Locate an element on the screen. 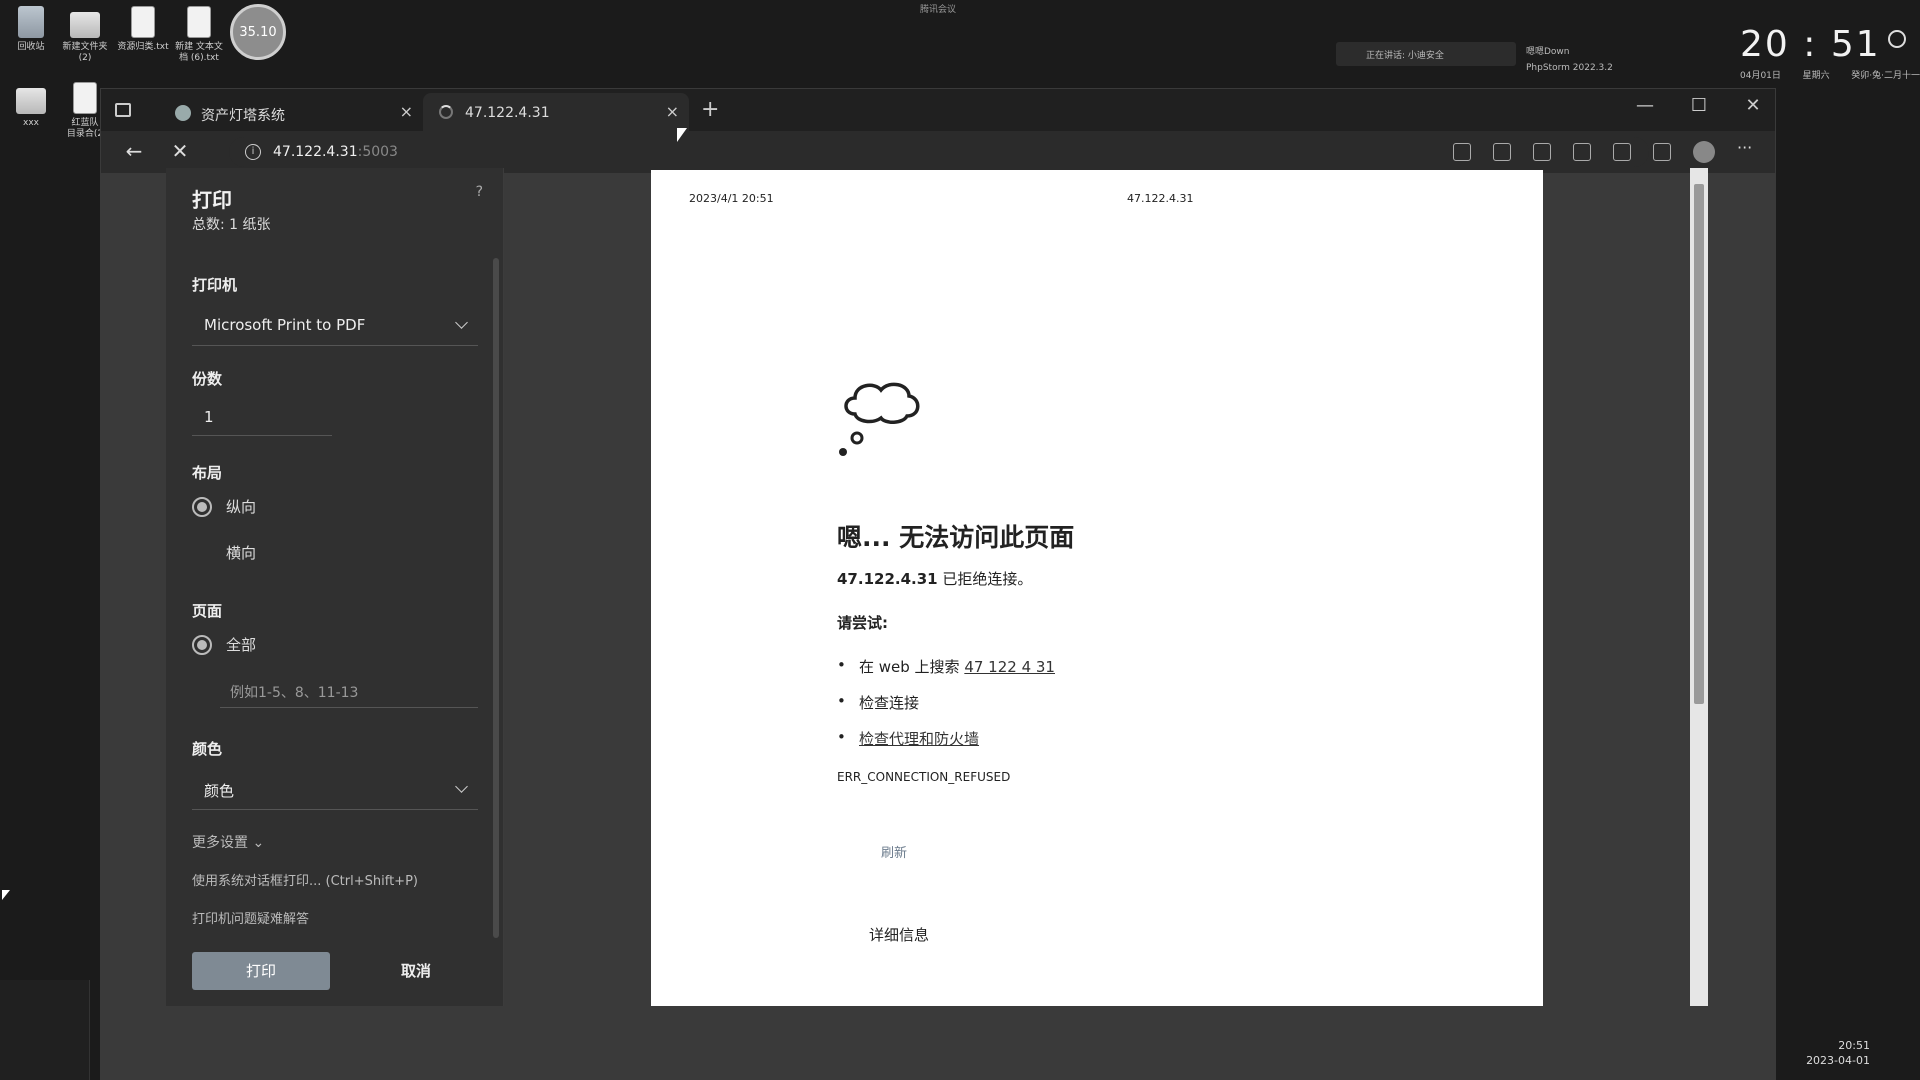 The width and height of the screenshot is (1920, 1080). extensions-icon is located at coordinates (1622, 152).